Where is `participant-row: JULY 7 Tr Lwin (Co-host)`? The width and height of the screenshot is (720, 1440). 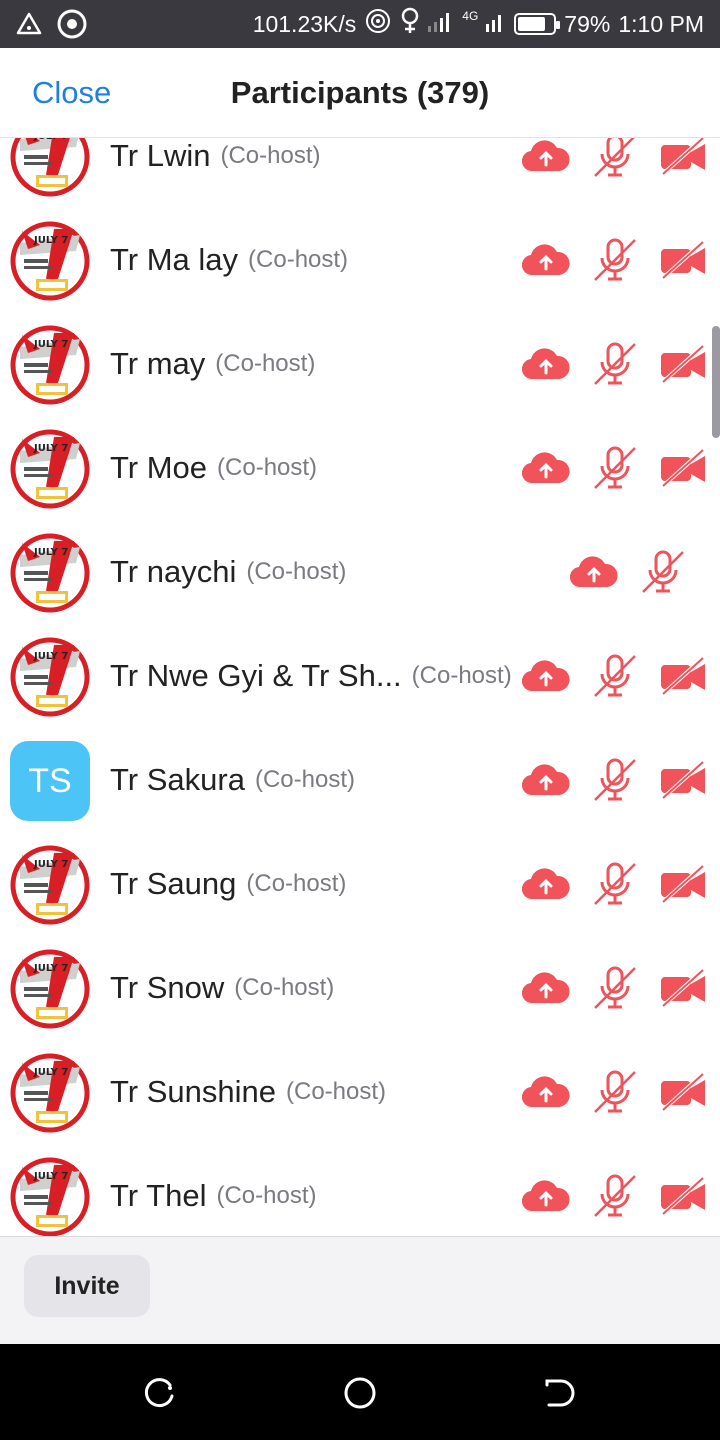
participant-row: JULY 7 Tr Lwin (Co-host) is located at coordinates (360, 173).